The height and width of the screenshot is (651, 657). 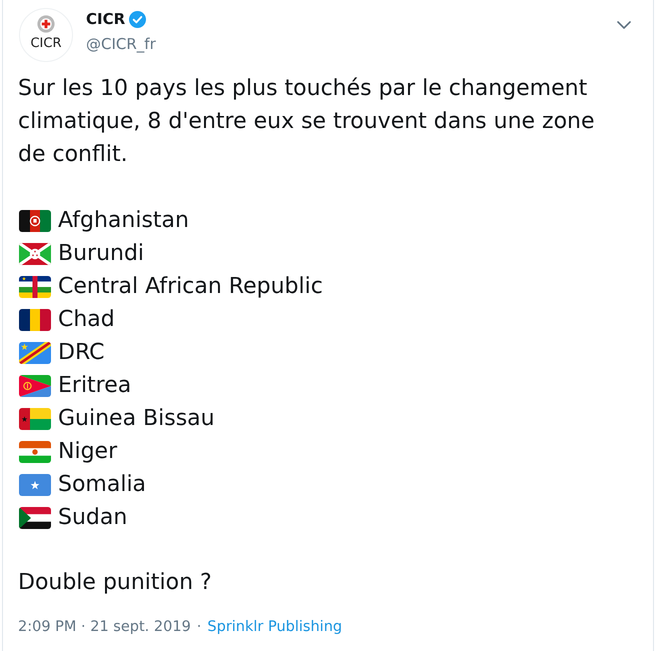 I want to click on country-name: Eritrea, so click(x=95, y=386).